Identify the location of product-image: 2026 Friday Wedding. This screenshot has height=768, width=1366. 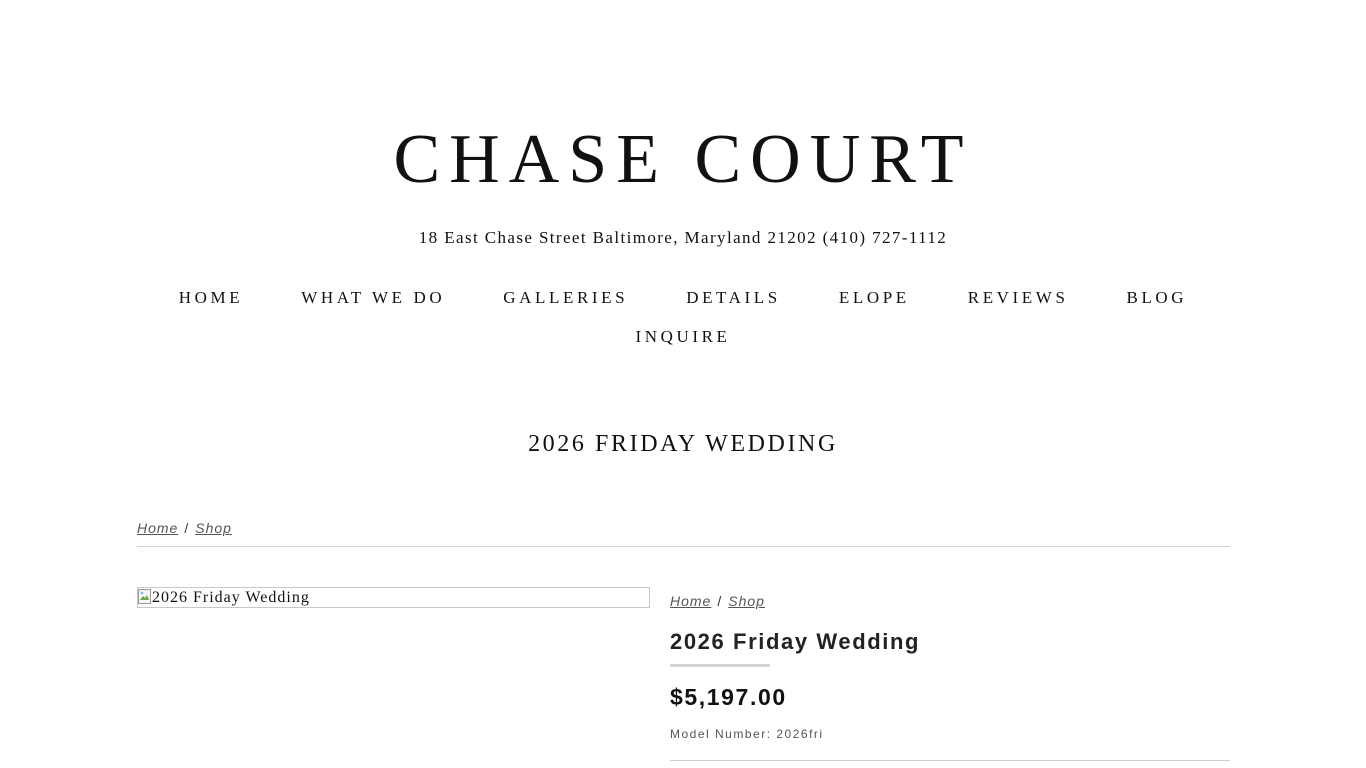
(393, 597).